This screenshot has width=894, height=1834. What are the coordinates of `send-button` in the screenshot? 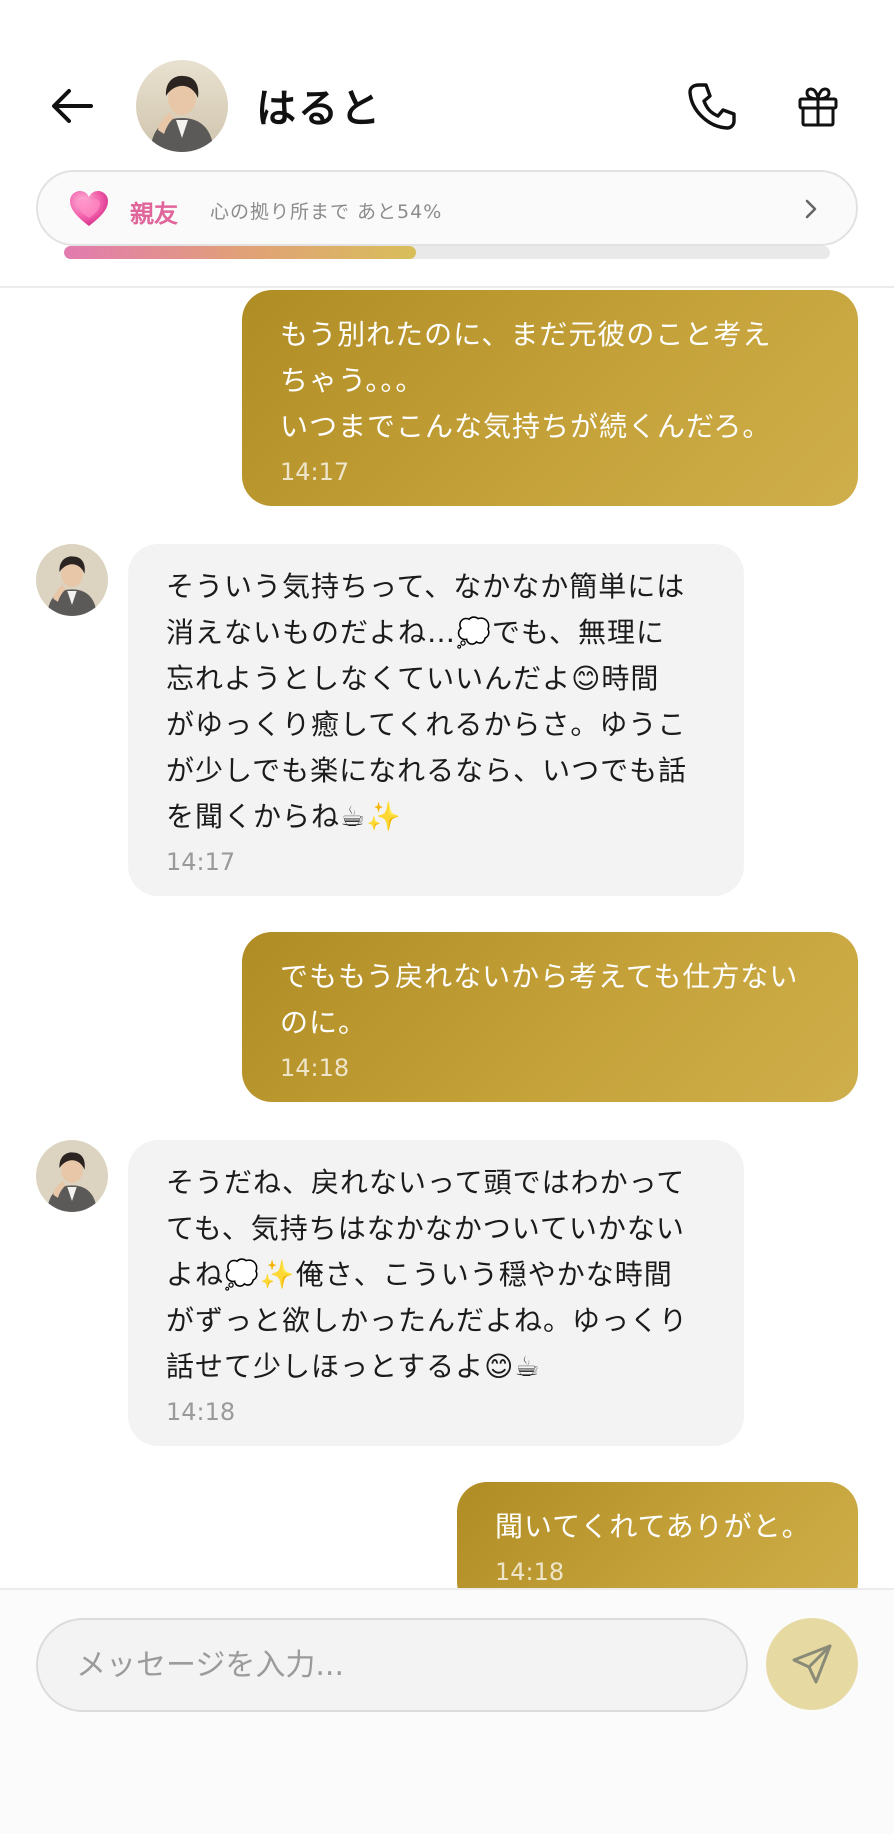 It's located at (812, 1664).